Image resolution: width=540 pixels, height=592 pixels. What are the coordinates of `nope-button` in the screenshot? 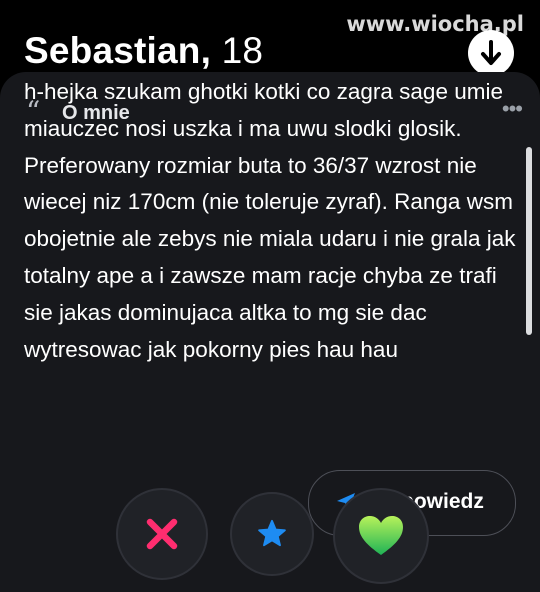 It's located at (162, 534).